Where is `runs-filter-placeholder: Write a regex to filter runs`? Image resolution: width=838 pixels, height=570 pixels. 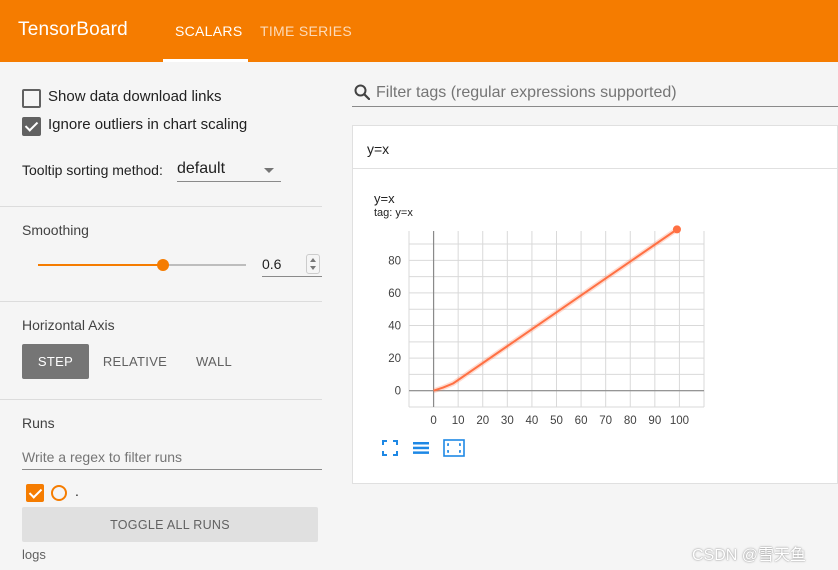
runs-filter-placeholder: Write a regex to filter runs is located at coordinates (102, 457).